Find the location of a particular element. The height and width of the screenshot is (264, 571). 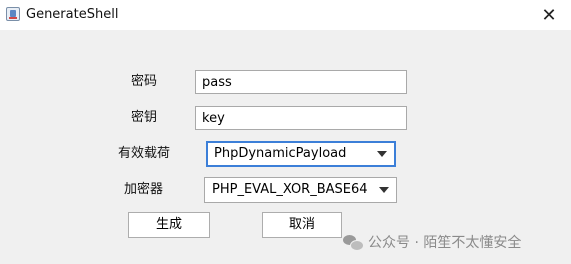

watermark: 公众号 · 陌笙不太懂安全 is located at coordinates (432, 242).